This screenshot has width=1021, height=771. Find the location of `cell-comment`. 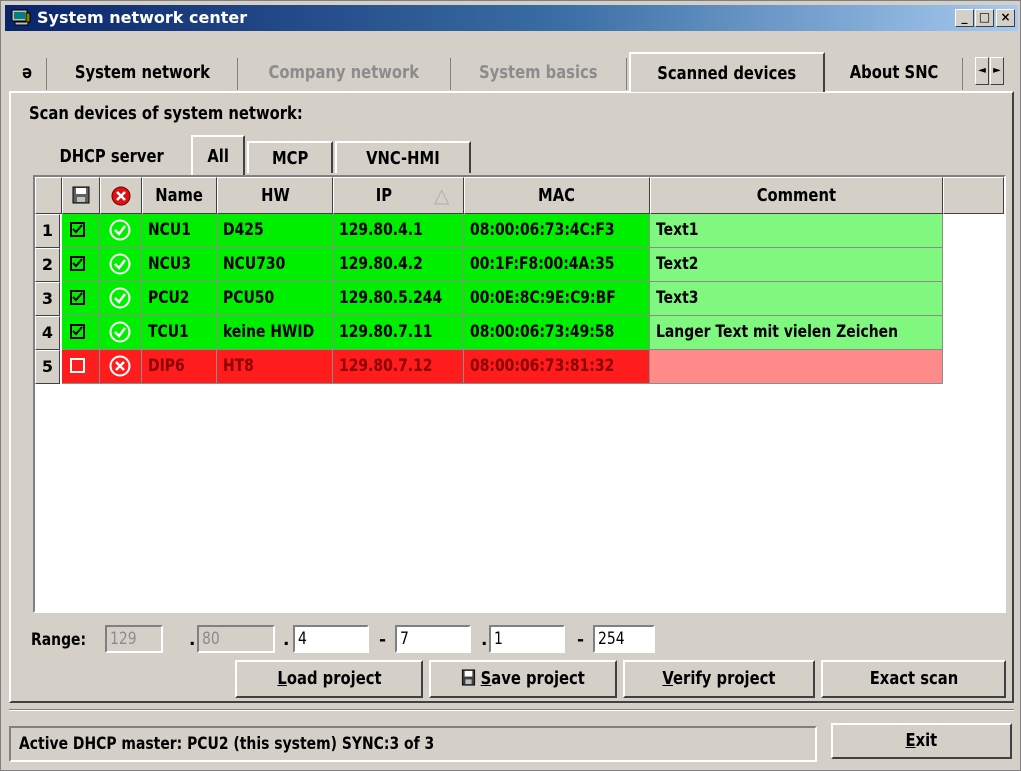

cell-comment is located at coordinates (796, 367).